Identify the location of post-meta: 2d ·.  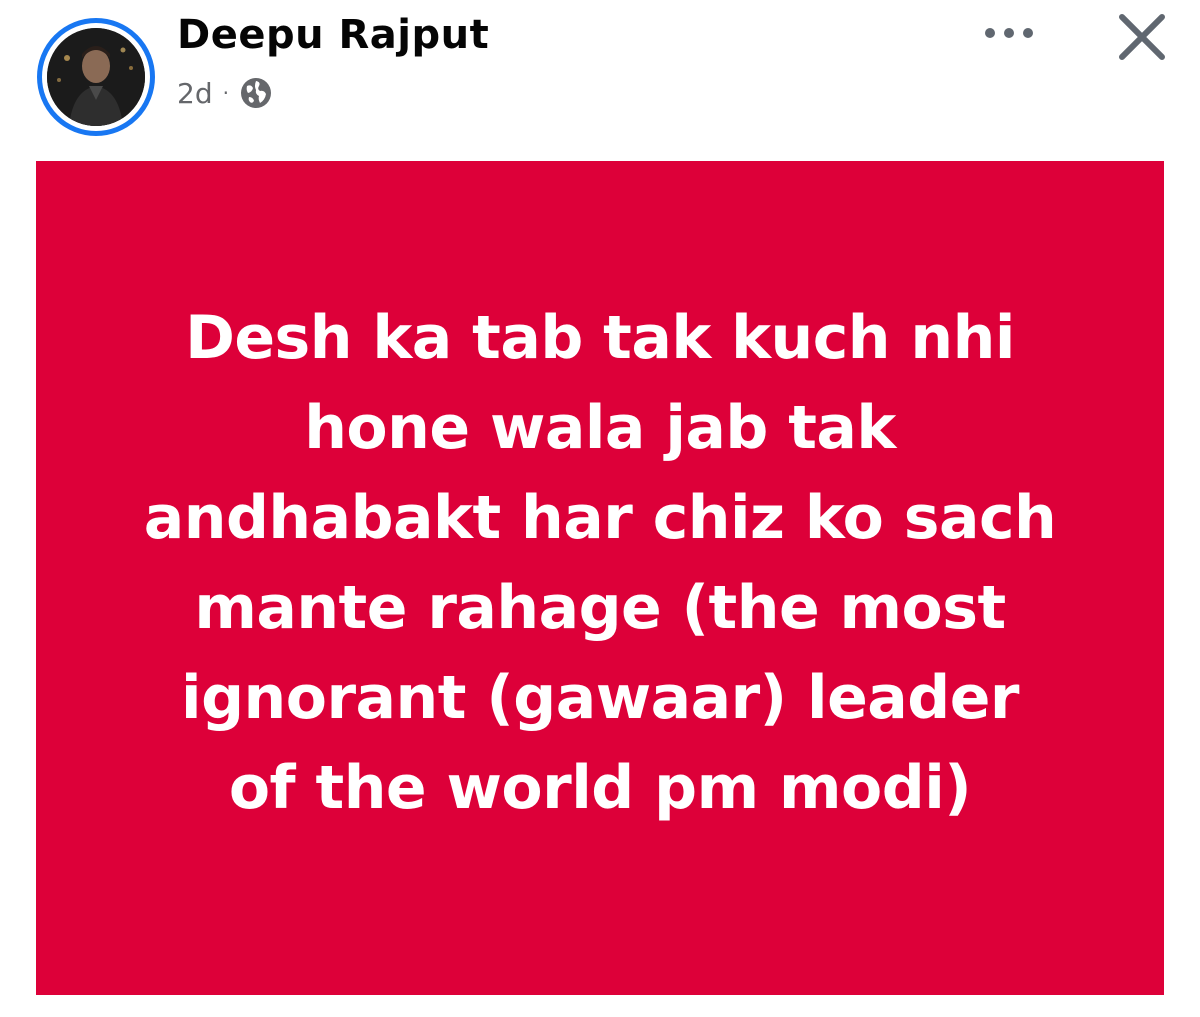
(225, 93).